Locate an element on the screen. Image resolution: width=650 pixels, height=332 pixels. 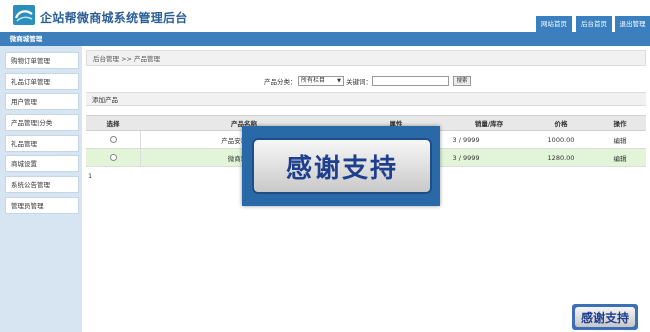
sidebar-item-gifts: 礼品管理 is located at coordinates (42, 143).